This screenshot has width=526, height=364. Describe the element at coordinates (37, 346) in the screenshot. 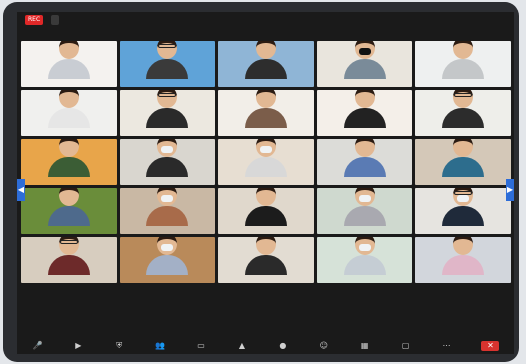

I see `mic-icon: 🎤` at that location.